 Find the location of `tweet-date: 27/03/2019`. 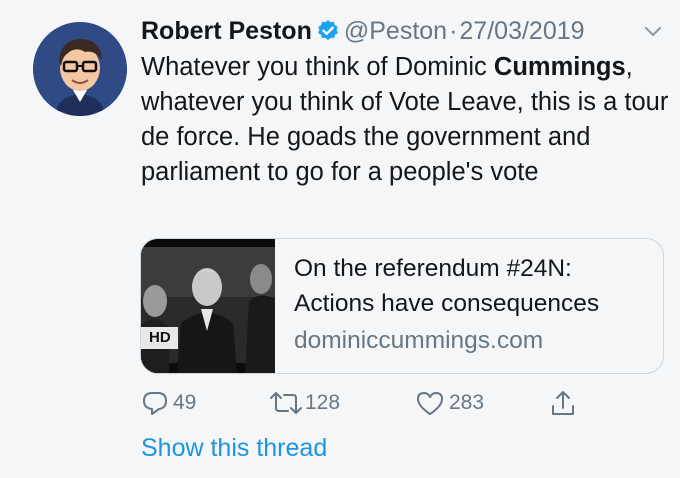

tweet-date: 27/03/2019 is located at coordinates (521, 31).